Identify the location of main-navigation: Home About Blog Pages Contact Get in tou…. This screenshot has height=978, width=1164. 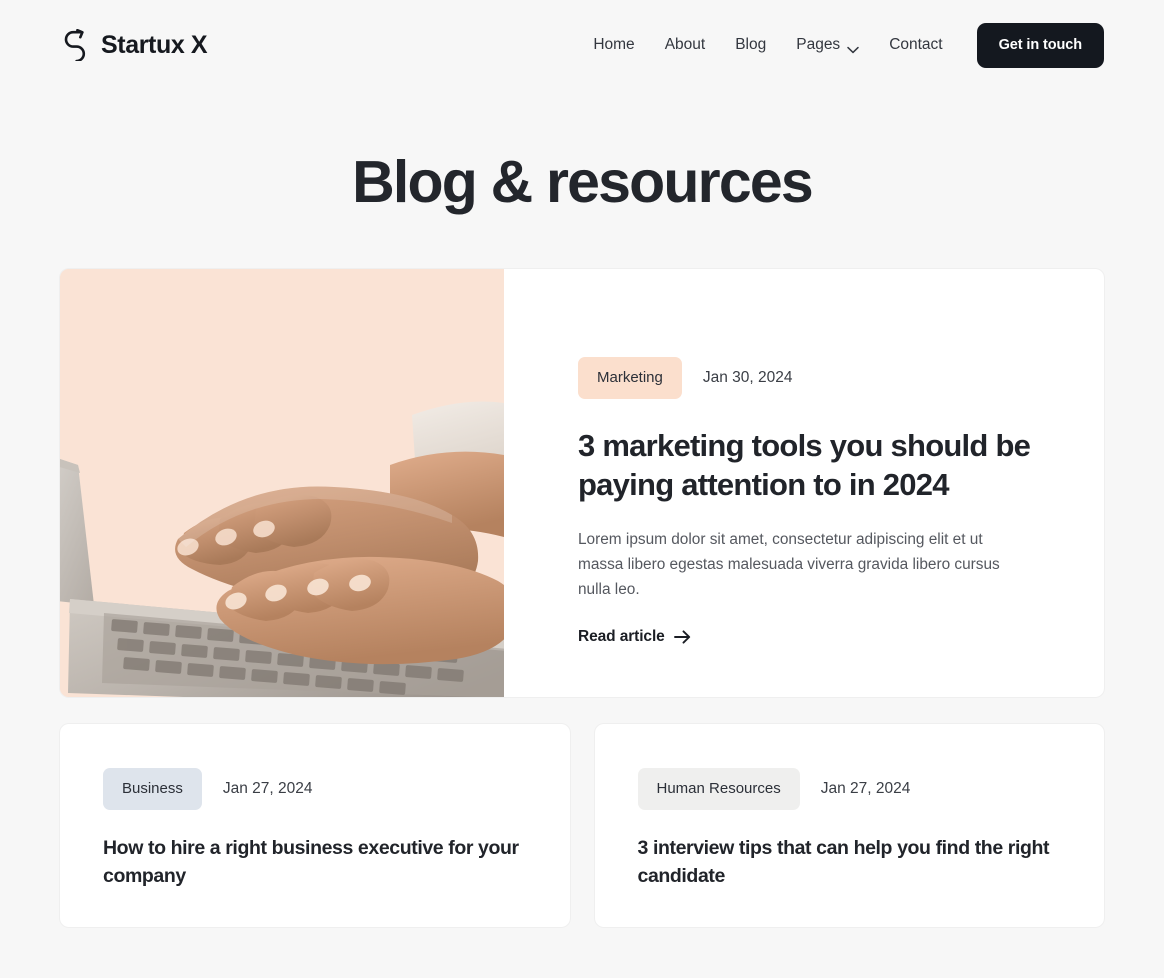
(841, 45).